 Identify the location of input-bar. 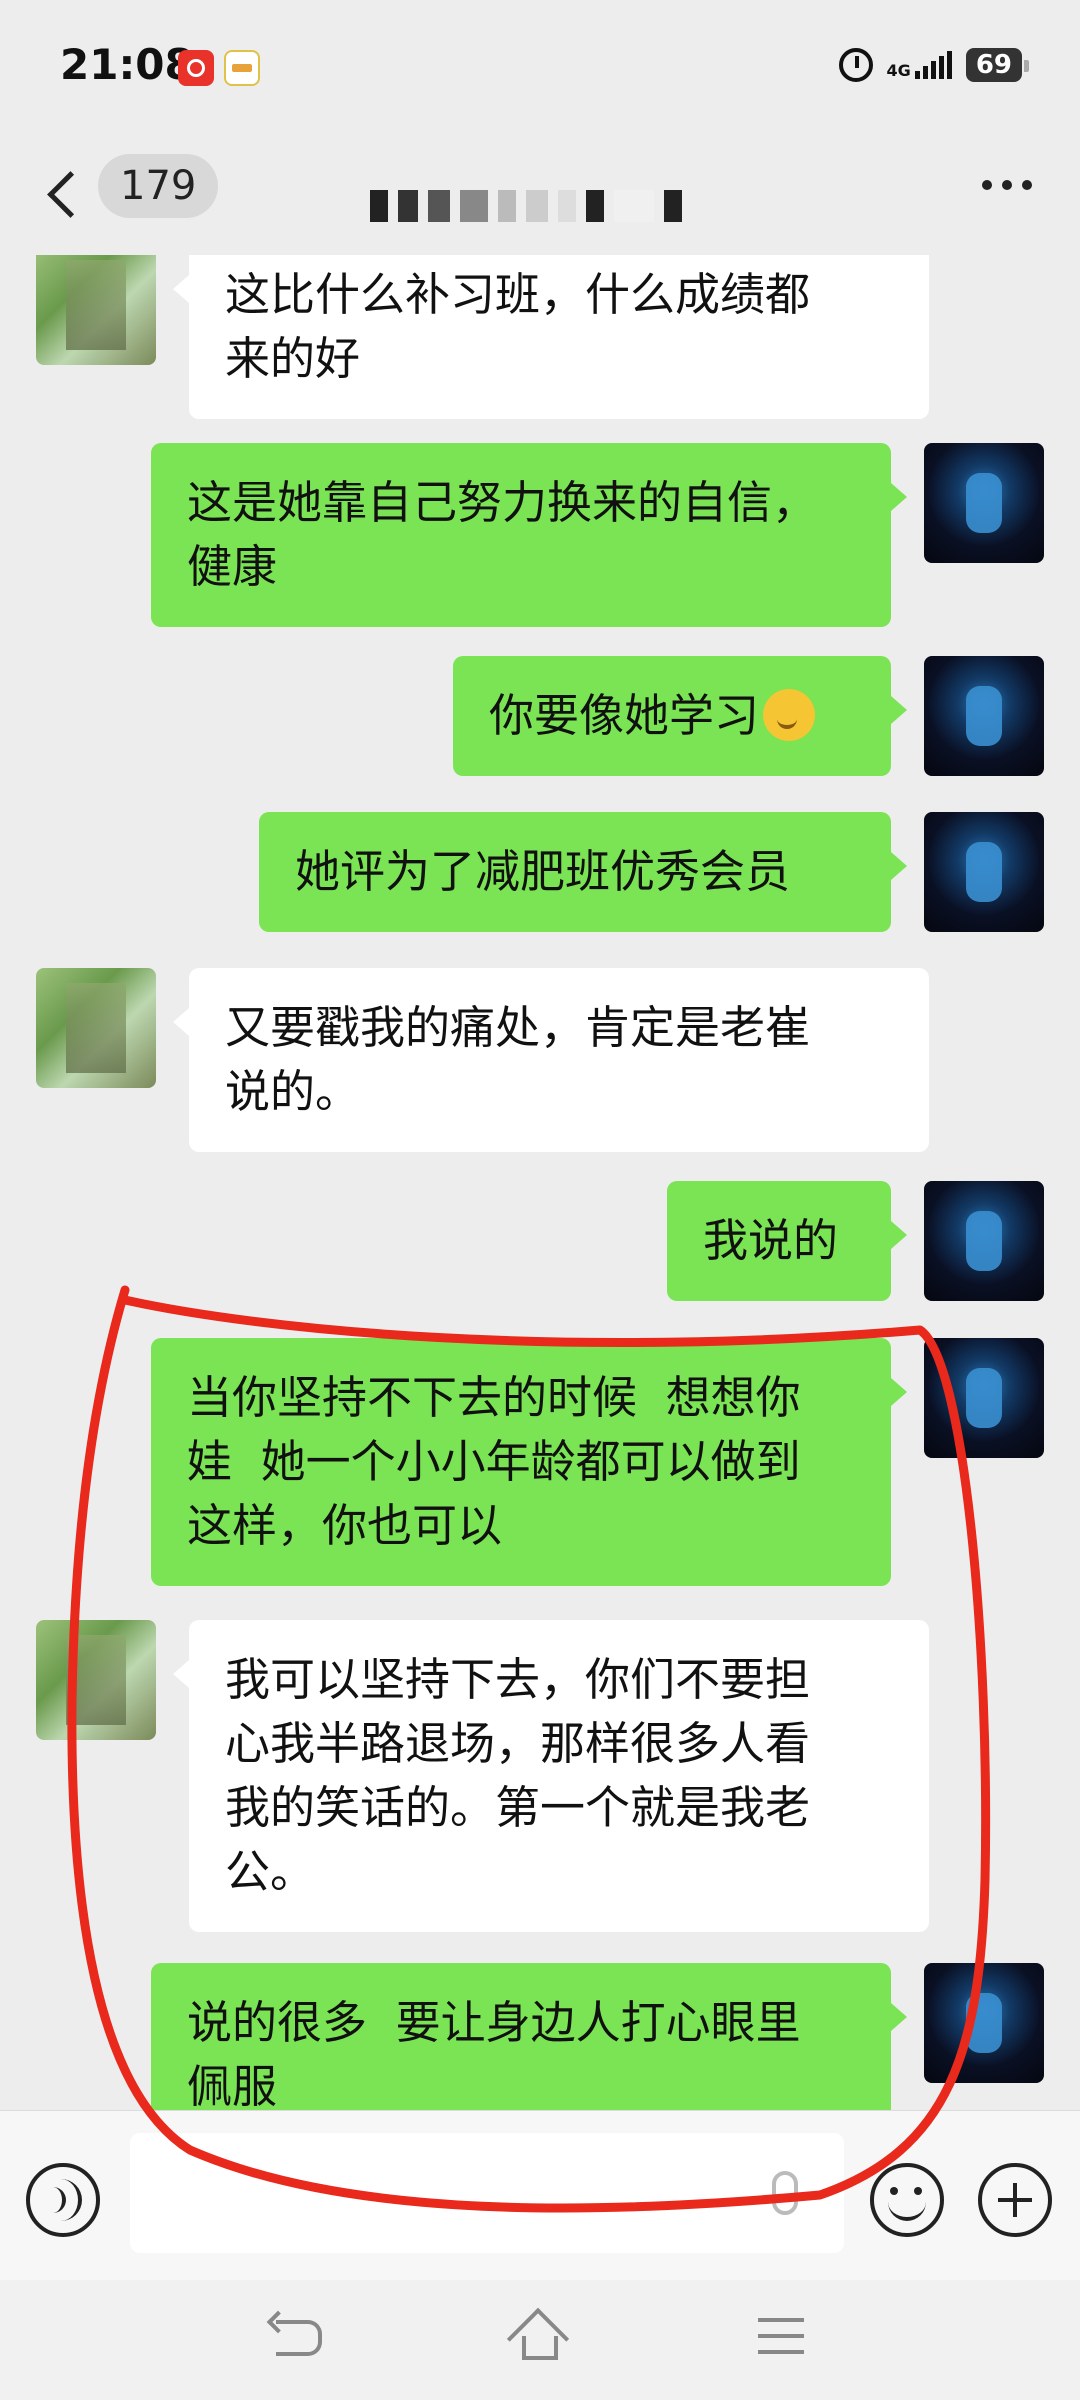
(540, 2195).